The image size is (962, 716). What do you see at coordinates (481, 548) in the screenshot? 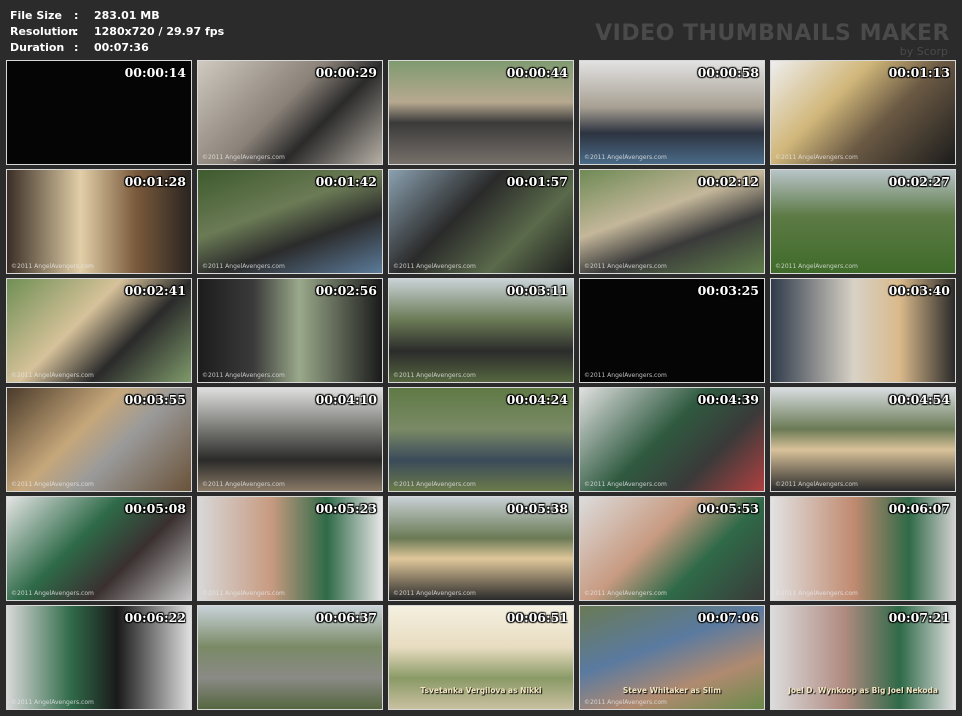
I see `video-thumbnail: 00:05:38 ©2011 AngelAvengers.com` at bounding box center [481, 548].